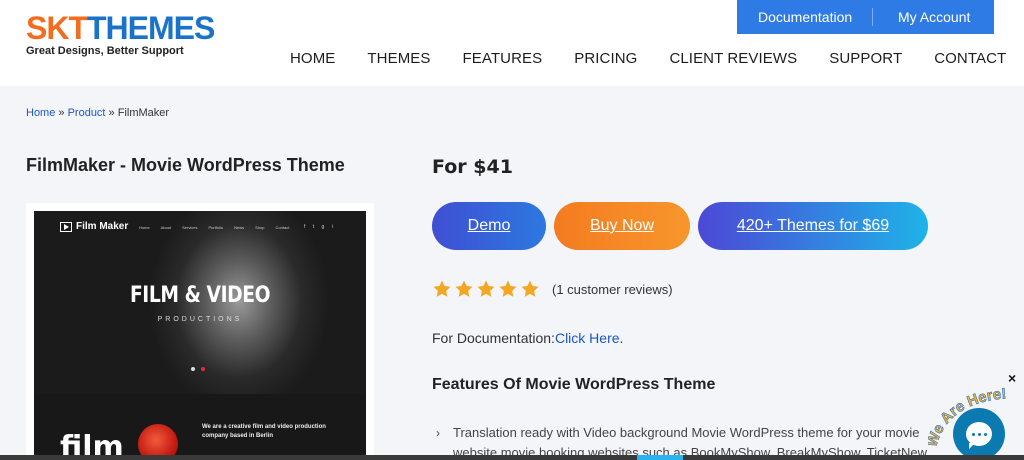 Image resolution: width=1024 pixels, height=460 pixels. What do you see at coordinates (438, 433) in the screenshot?
I see `chevron-right-icon: ›` at bounding box center [438, 433].